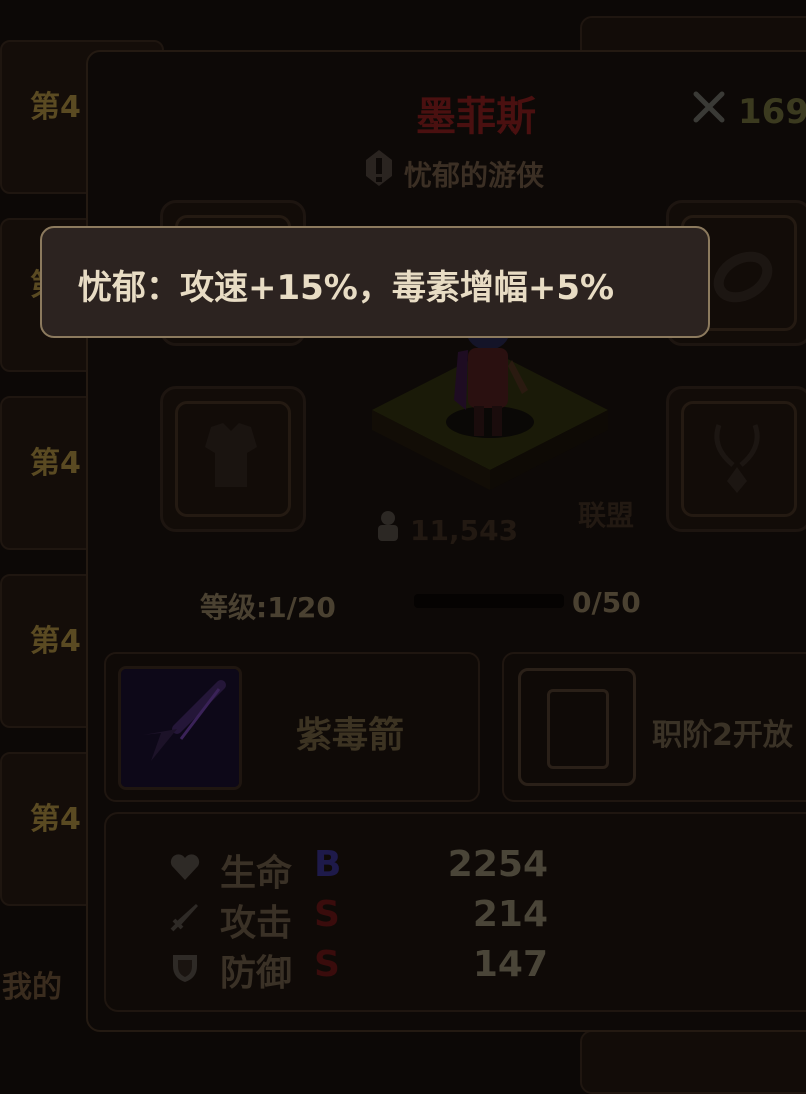  What do you see at coordinates (180, 728) in the screenshot?
I see `poison-arrow-icon` at bounding box center [180, 728].